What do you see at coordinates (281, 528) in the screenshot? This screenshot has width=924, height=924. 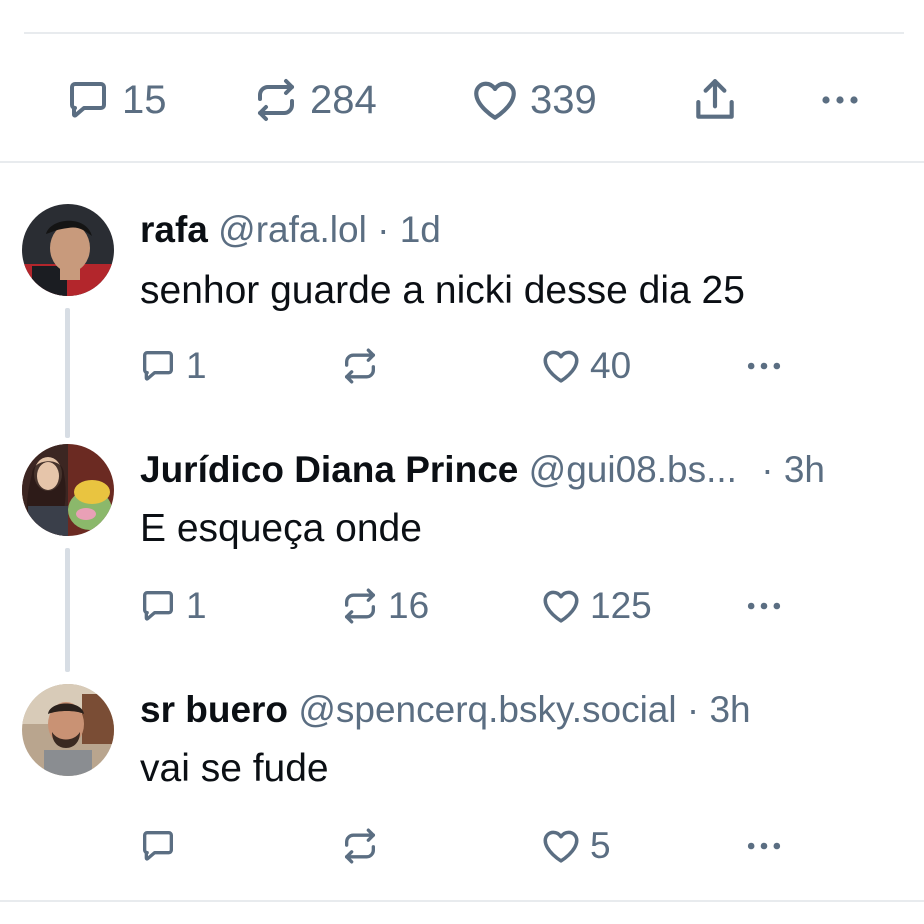 I see `reply-text: E esqueça onde` at bounding box center [281, 528].